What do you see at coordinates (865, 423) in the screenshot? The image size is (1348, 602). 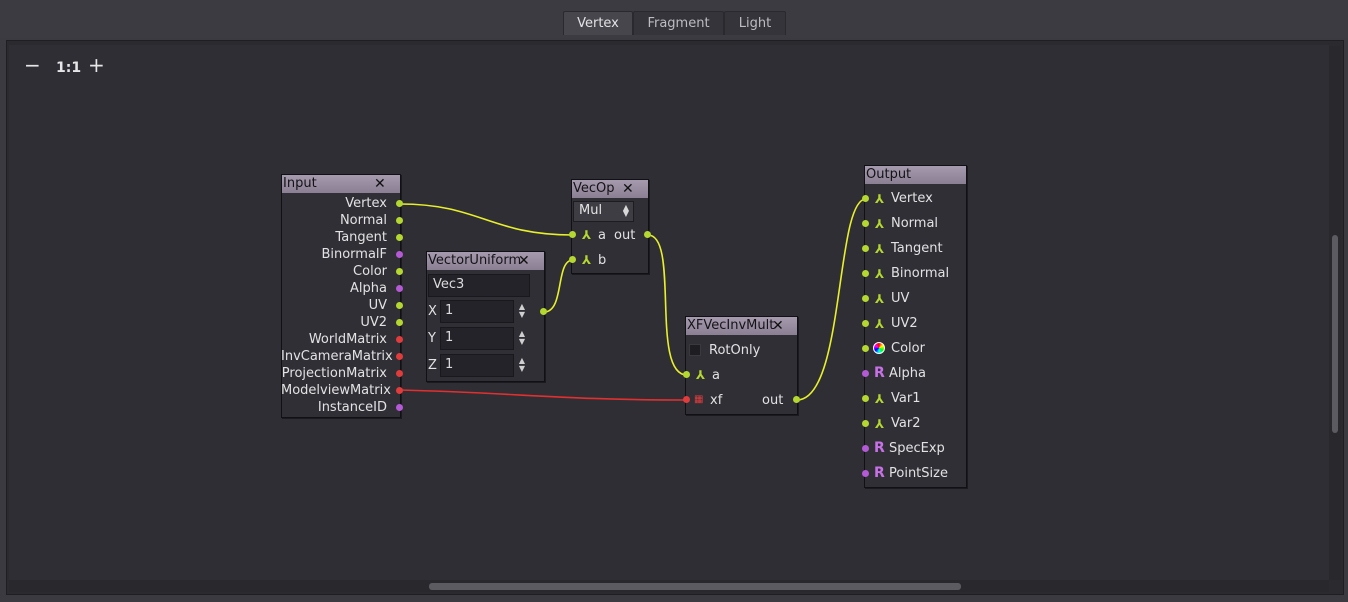 I see `input-port-var2` at bounding box center [865, 423].